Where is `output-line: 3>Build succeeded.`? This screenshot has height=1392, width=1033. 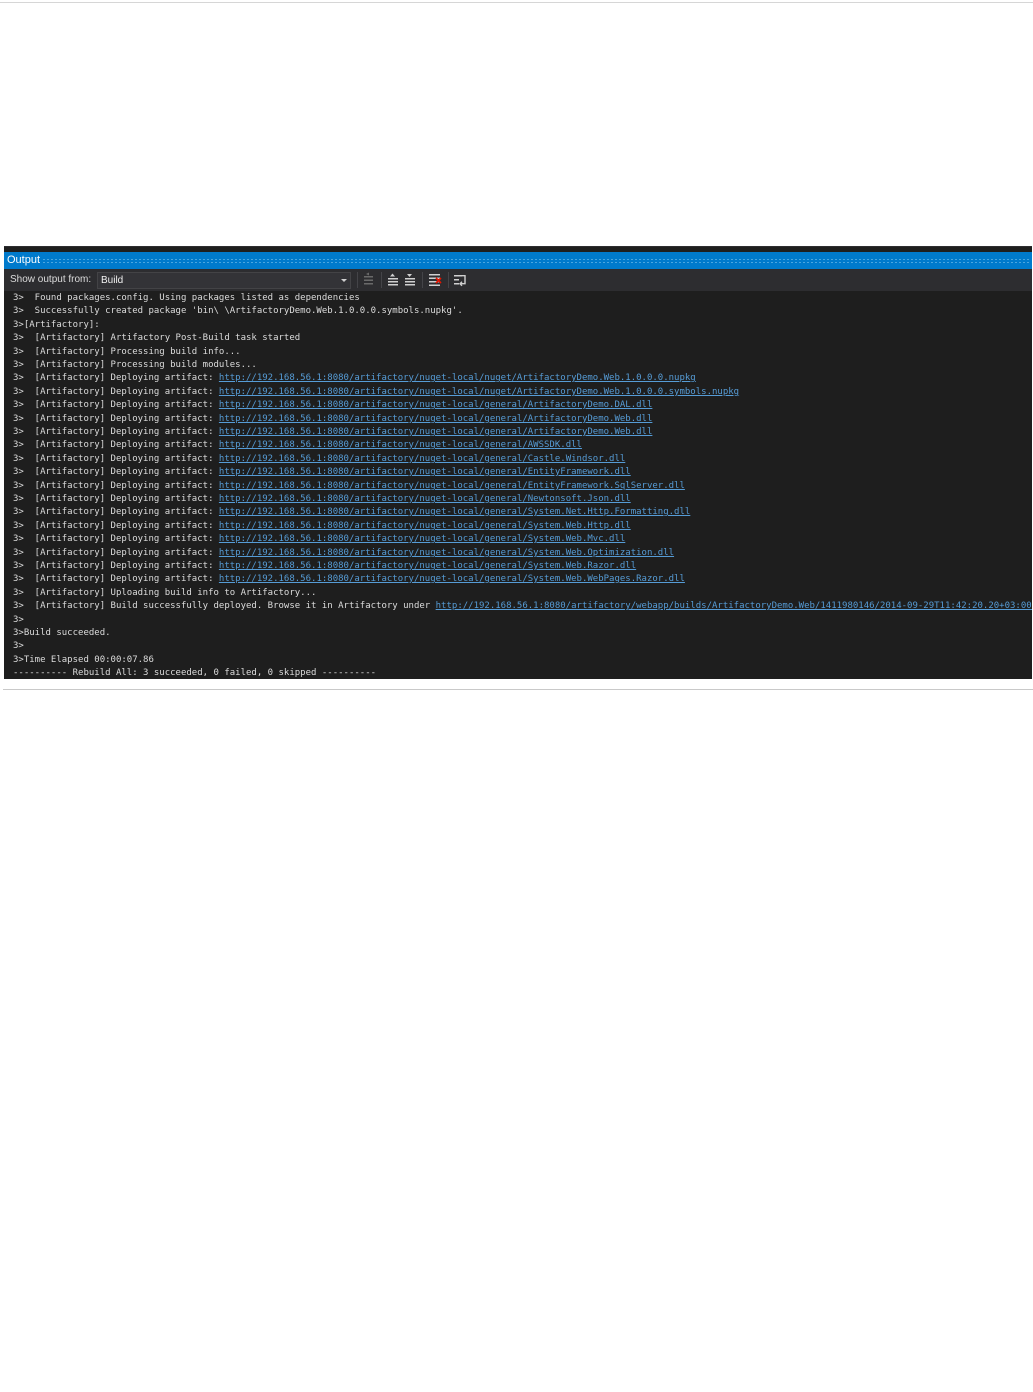 output-line: 3>Build succeeded. is located at coordinates (62, 633).